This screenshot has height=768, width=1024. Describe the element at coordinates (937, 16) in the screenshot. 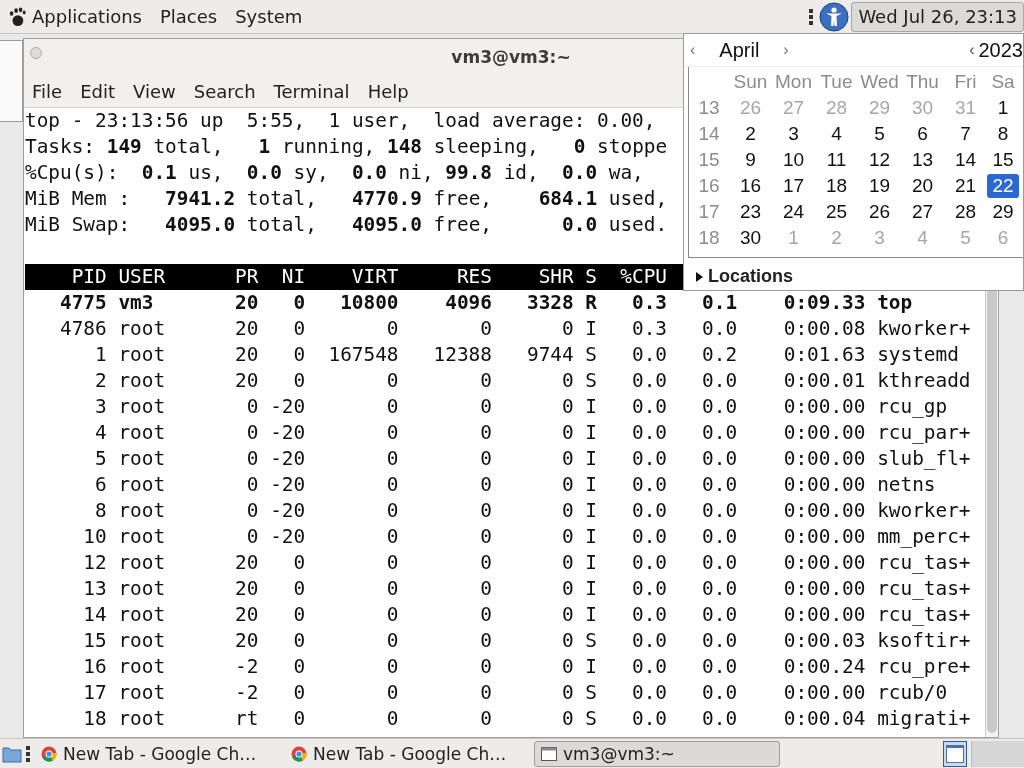

I see `clock-button: Wed Jul 26, 23:13` at that location.